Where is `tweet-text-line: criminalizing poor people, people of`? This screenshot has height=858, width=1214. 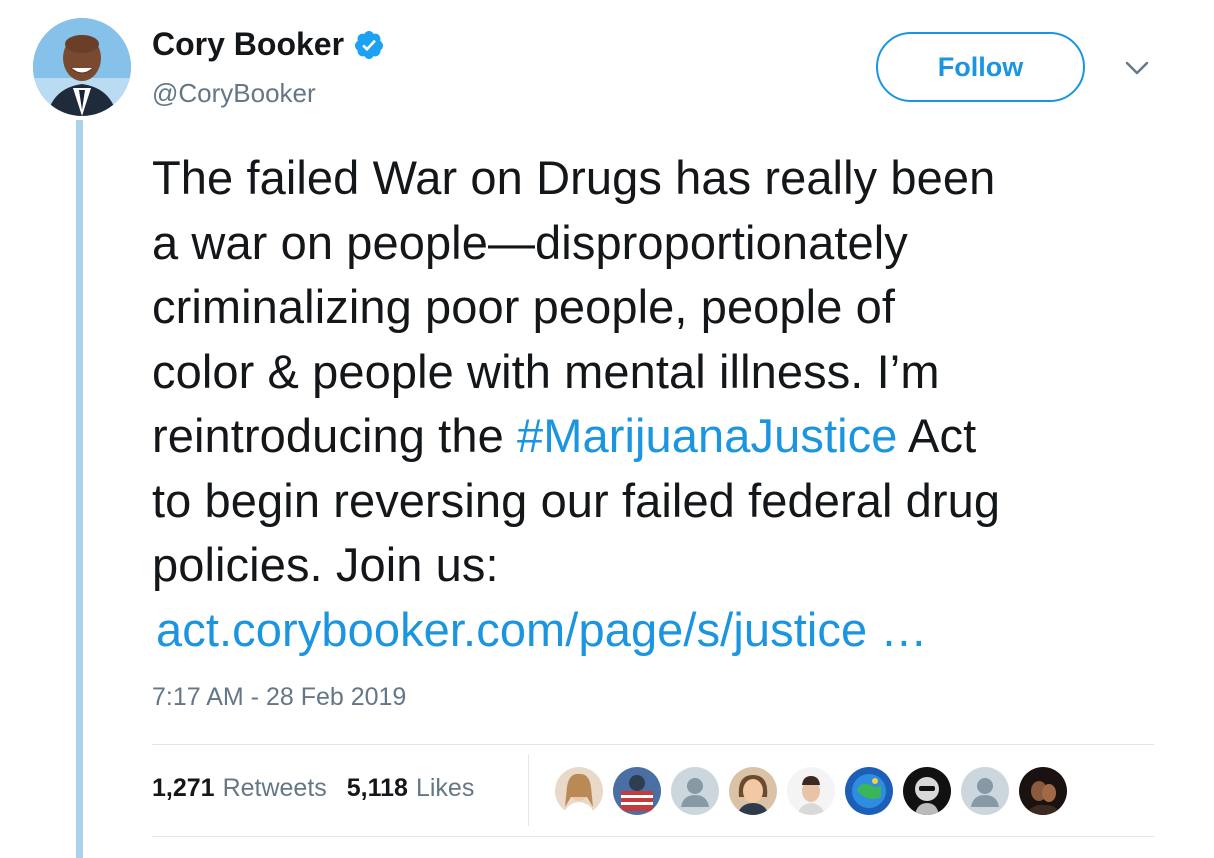
tweet-text-line: criminalizing poor people, people of is located at coordinates (524, 306).